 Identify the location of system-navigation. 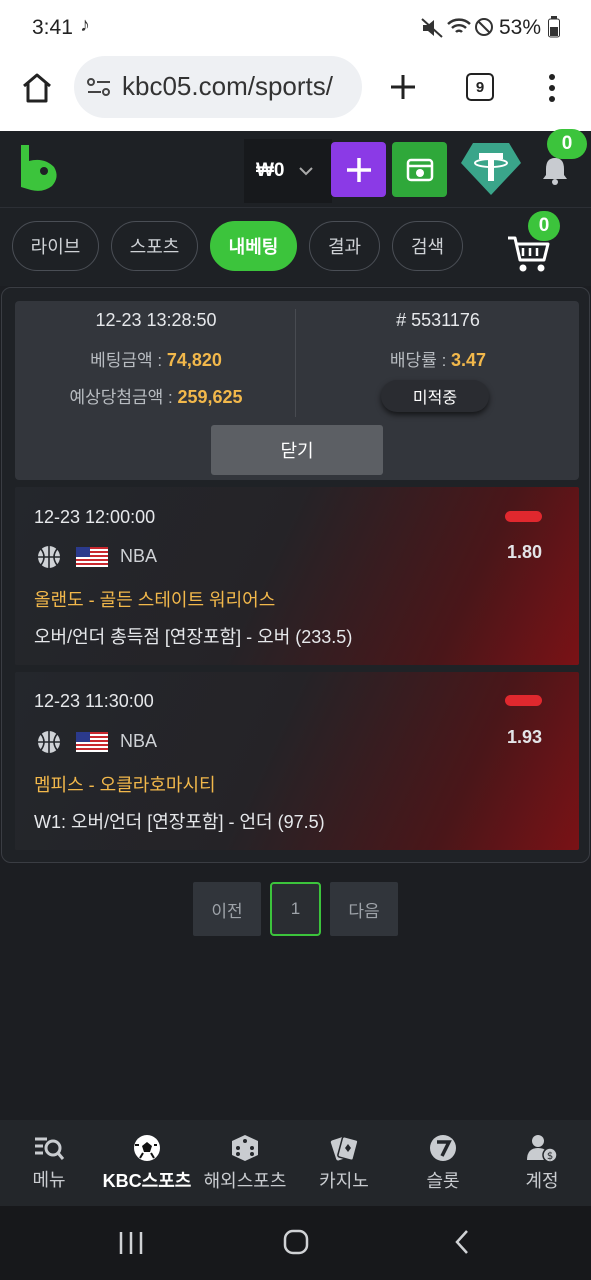
(295, 1243).